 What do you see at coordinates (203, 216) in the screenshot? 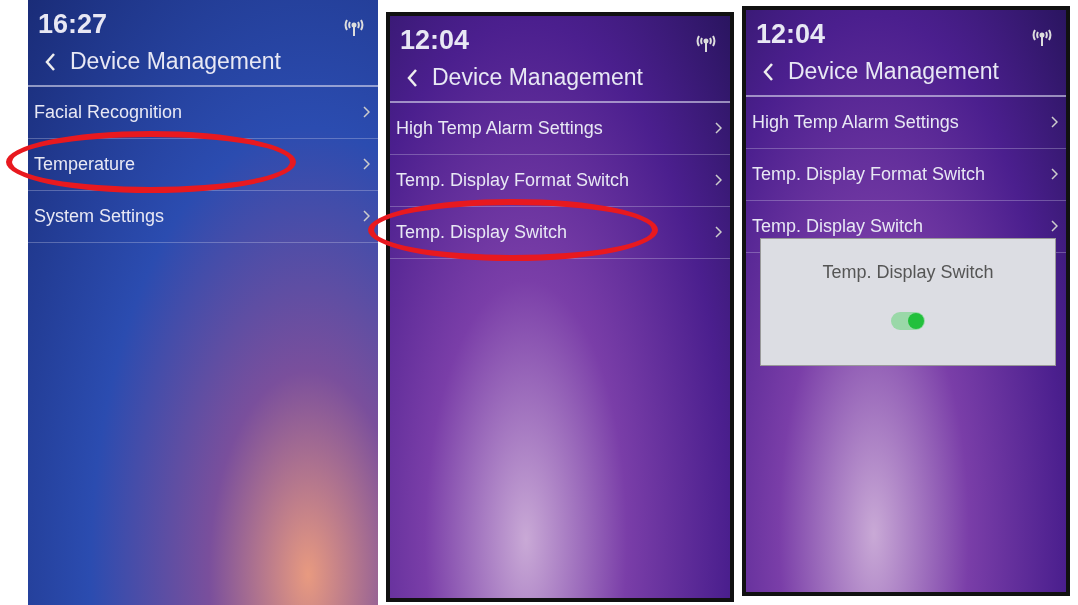
I see `menu-item: System Settings` at bounding box center [203, 216].